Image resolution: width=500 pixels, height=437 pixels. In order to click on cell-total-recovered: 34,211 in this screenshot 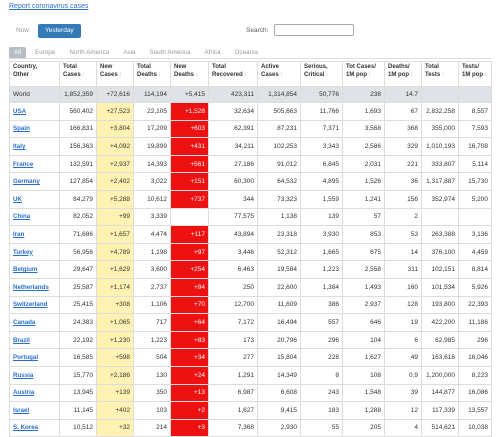, I will do `click(233, 146)`.